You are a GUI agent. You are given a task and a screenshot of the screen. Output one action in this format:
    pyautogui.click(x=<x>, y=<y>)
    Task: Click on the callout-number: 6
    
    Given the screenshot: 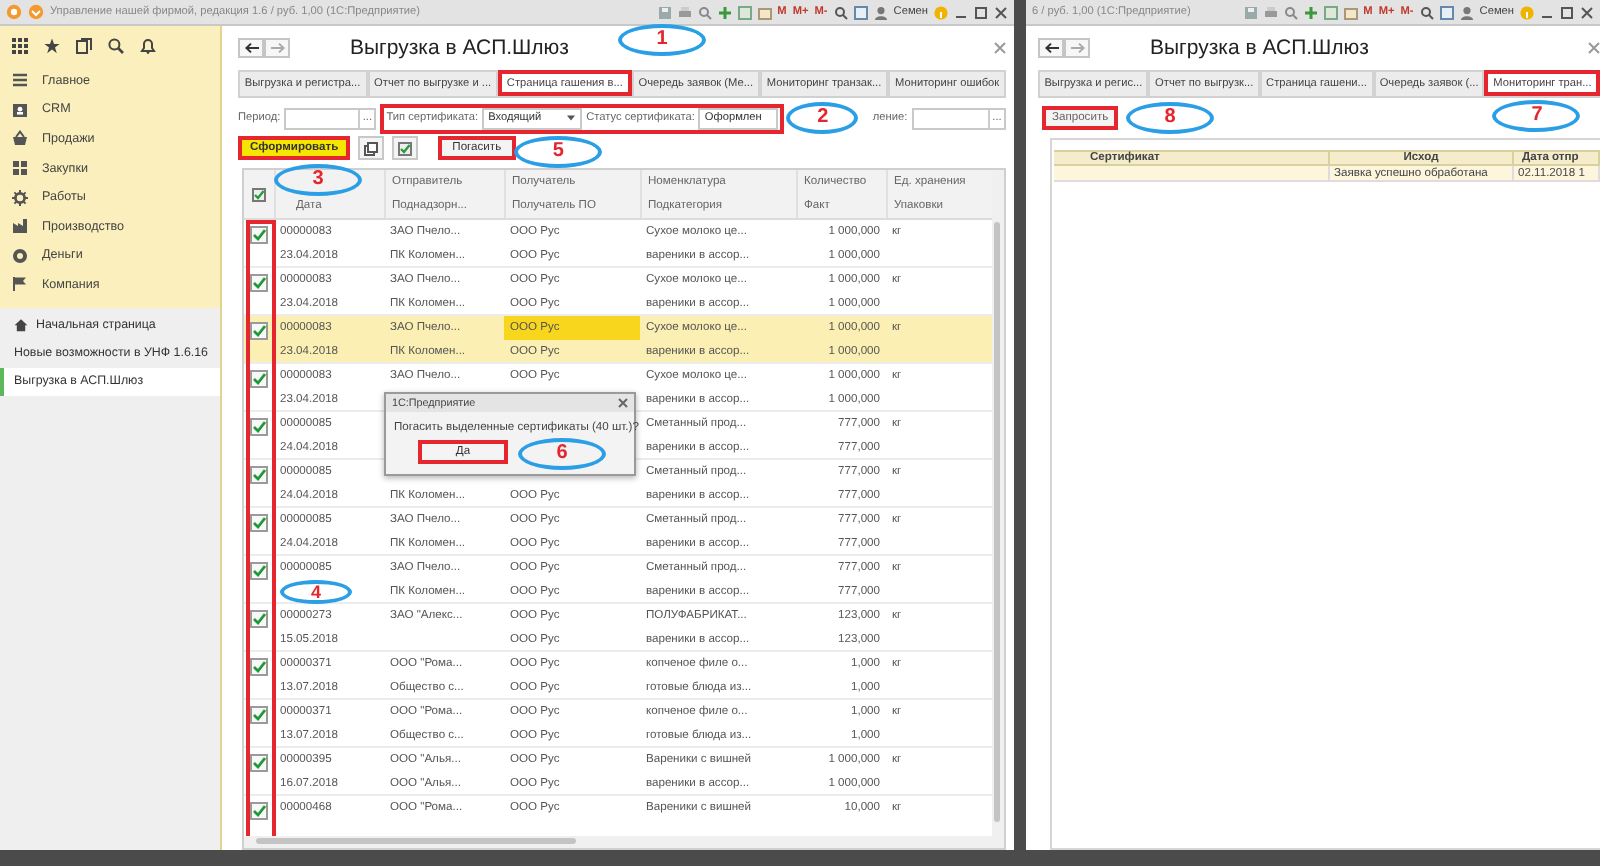 What is the action you would take?
    pyautogui.click(x=562, y=454)
    